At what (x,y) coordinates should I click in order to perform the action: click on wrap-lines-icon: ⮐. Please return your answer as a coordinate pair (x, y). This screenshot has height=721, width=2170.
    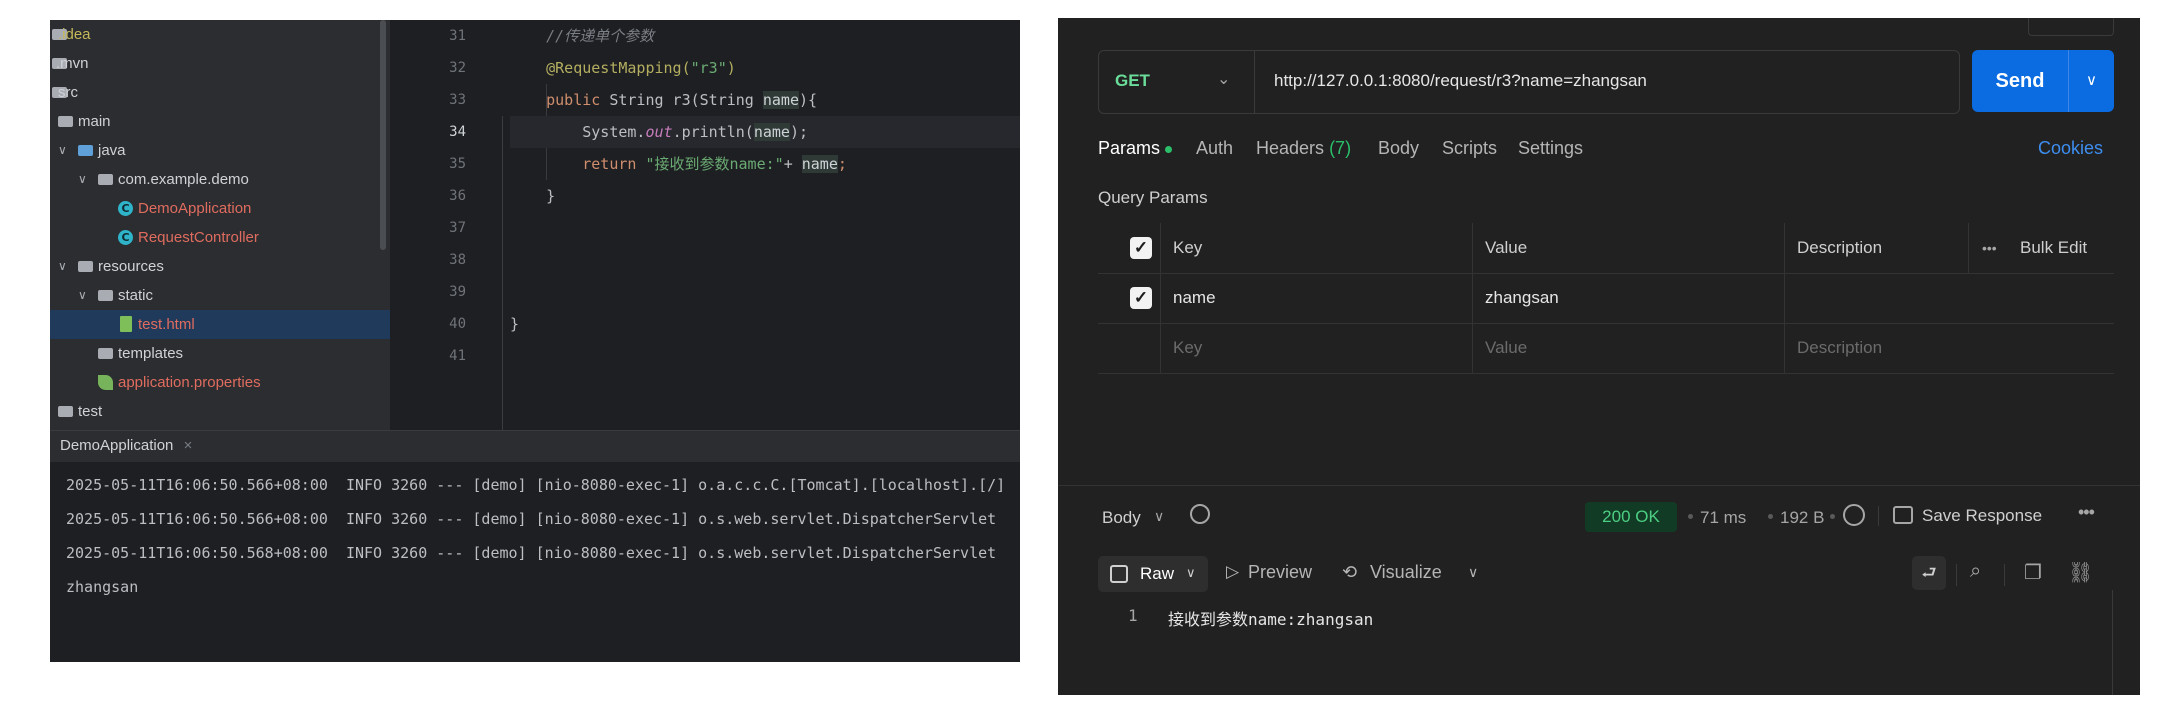
    Looking at the image, I should click on (1929, 573).